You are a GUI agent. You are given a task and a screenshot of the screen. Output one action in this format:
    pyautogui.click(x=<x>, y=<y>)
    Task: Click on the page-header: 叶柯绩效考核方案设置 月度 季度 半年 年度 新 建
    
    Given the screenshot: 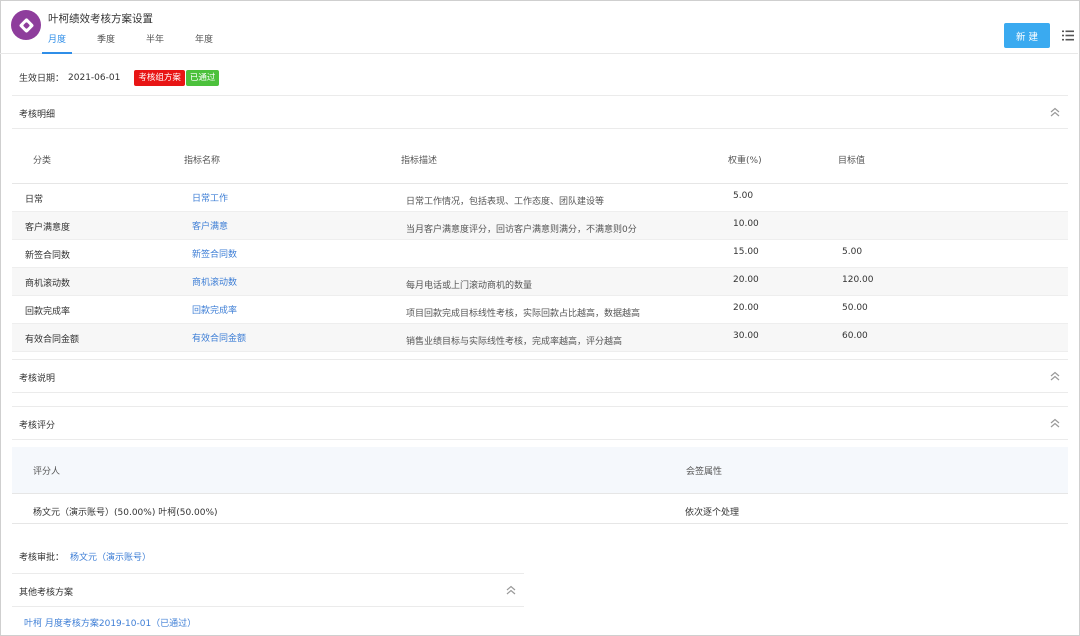 What is the action you would take?
    pyautogui.click(x=539, y=27)
    